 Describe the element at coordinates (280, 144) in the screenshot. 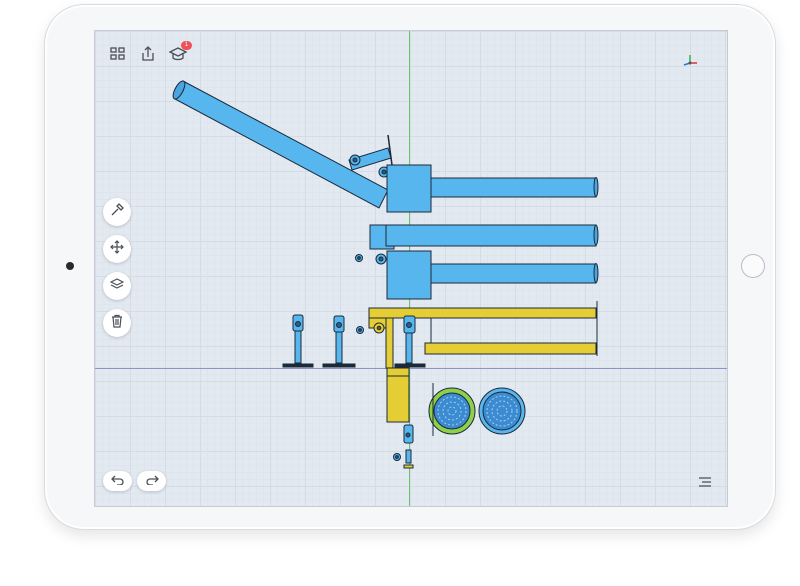

I see `diagonal-tube` at that location.